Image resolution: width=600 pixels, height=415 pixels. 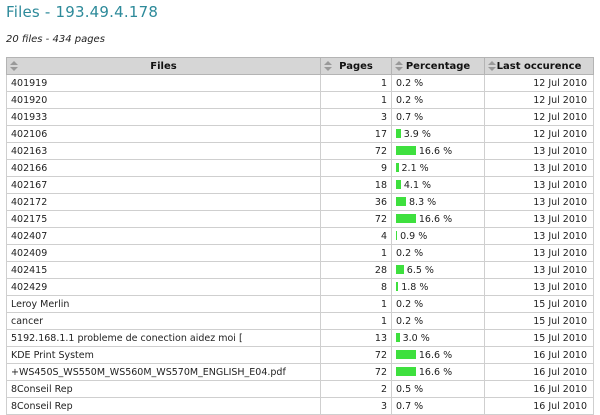 I want to click on pages-cell: 18, so click(x=356, y=185).